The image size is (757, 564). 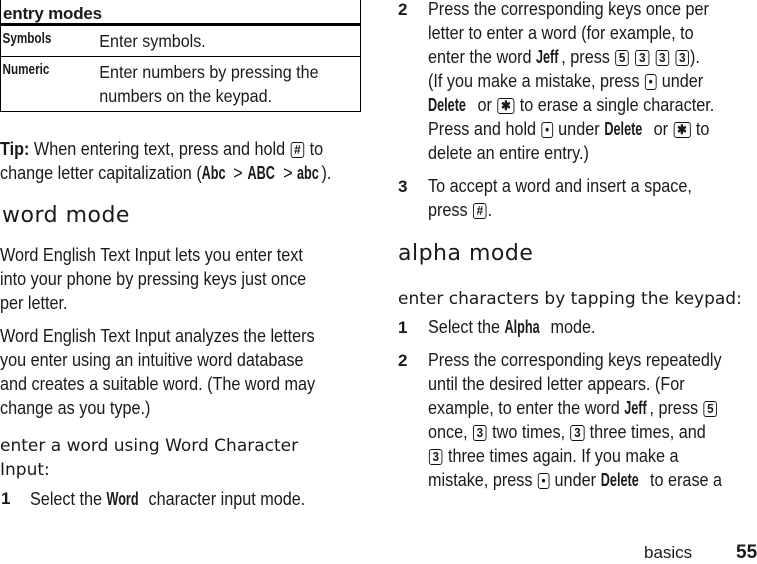 What do you see at coordinates (149, 458) in the screenshot?
I see `word-subheading: enter a word using Word Character Input:` at bounding box center [149, 458].